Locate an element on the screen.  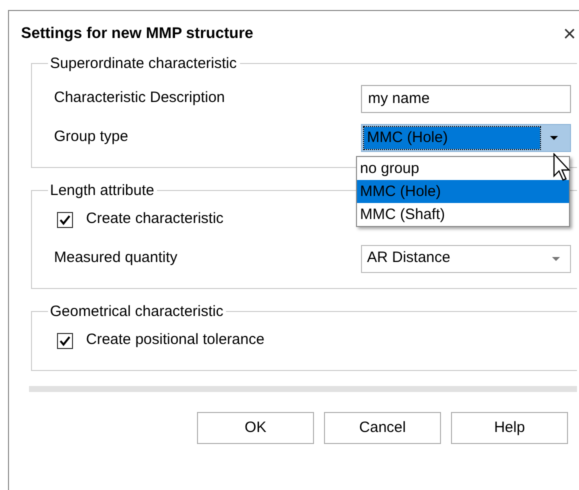
dialog-button: Help is located at coordinates (509, 428).